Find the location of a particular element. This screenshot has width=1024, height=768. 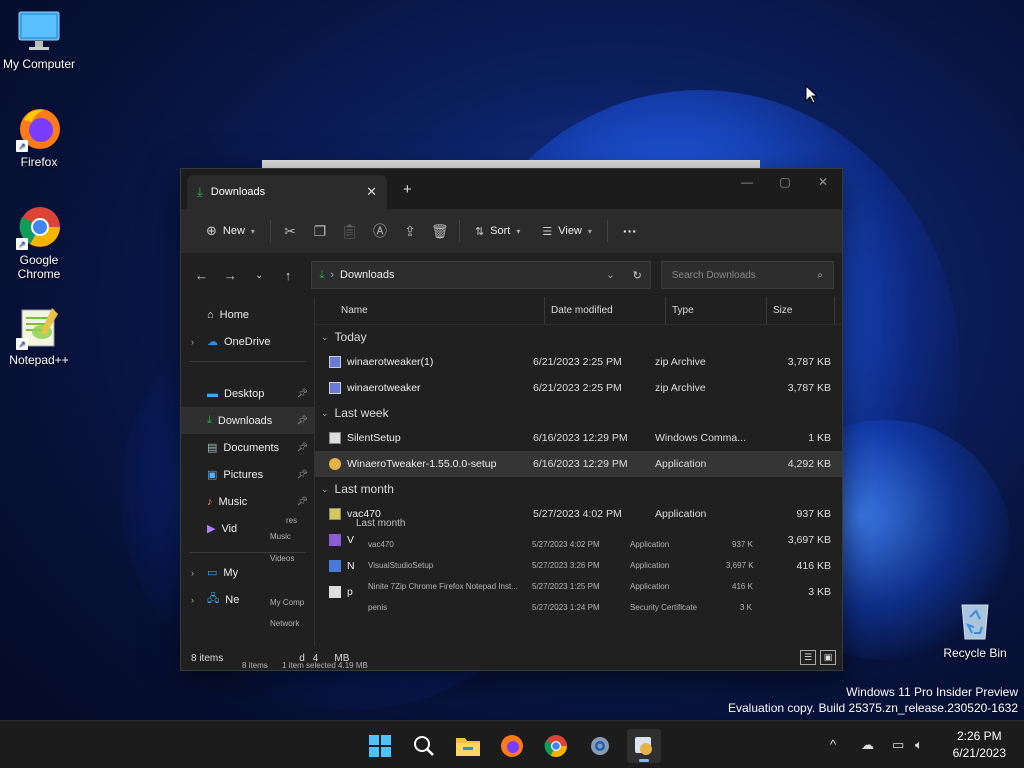

folder-icon is located at coordinates (468, 747).